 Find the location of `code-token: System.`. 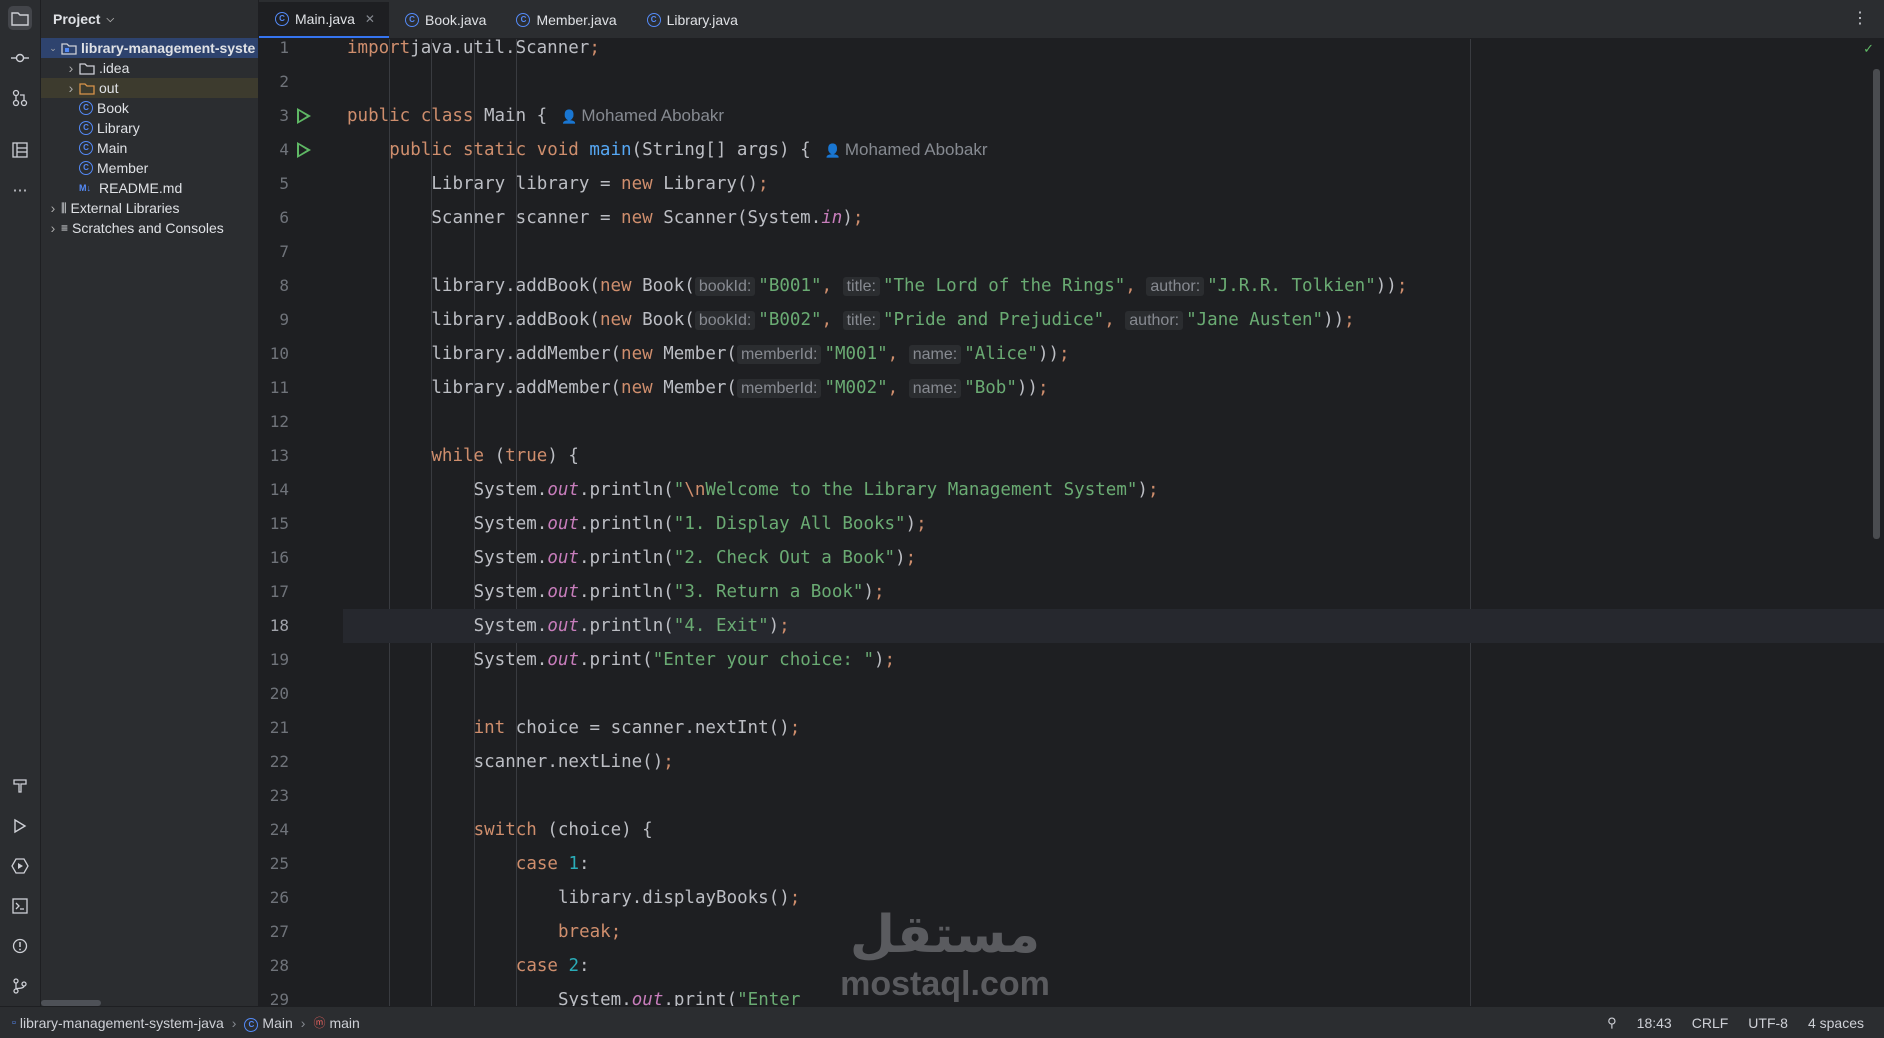

code-token: System. is located at coordinates (595, 998).